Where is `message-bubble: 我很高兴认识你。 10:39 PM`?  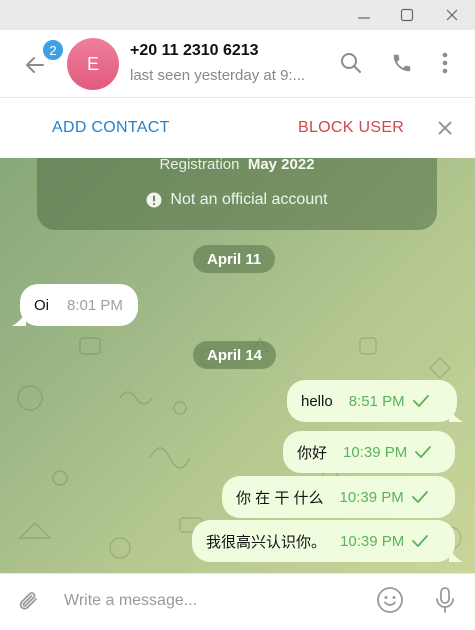 message-bubble: 我很高兴认识你。 10:39 PM is located at coordinates (323, 541).